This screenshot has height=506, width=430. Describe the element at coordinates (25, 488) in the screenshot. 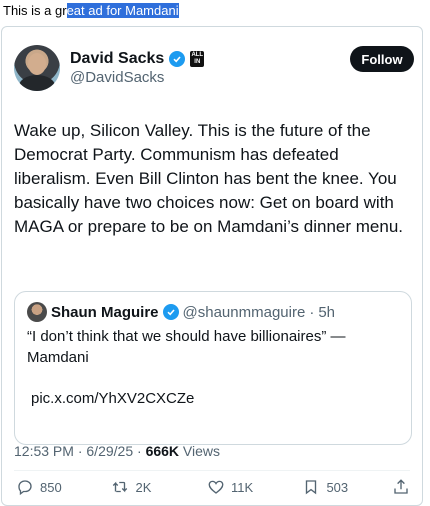

I see `reply-icon` at that location.